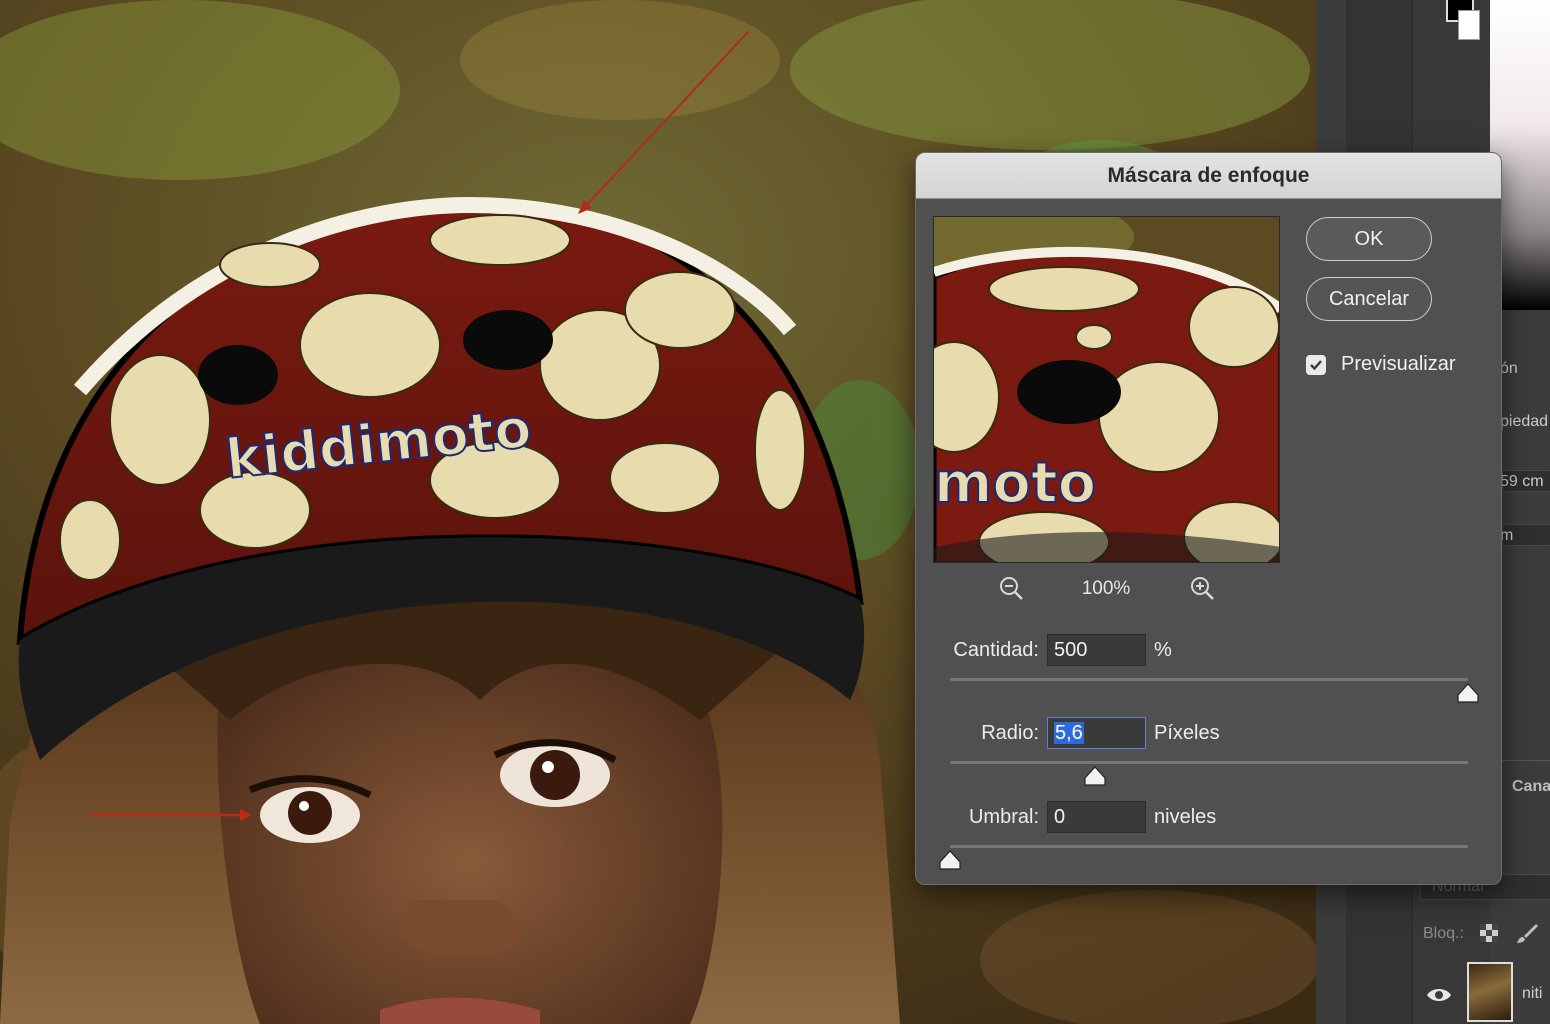 The height and width of the screenshot is (1024, 1550). What do you see at coordinates (1522, 481) in the screenshot?
I see `width-value: 59 cm` at bounding box center [1522, 481].